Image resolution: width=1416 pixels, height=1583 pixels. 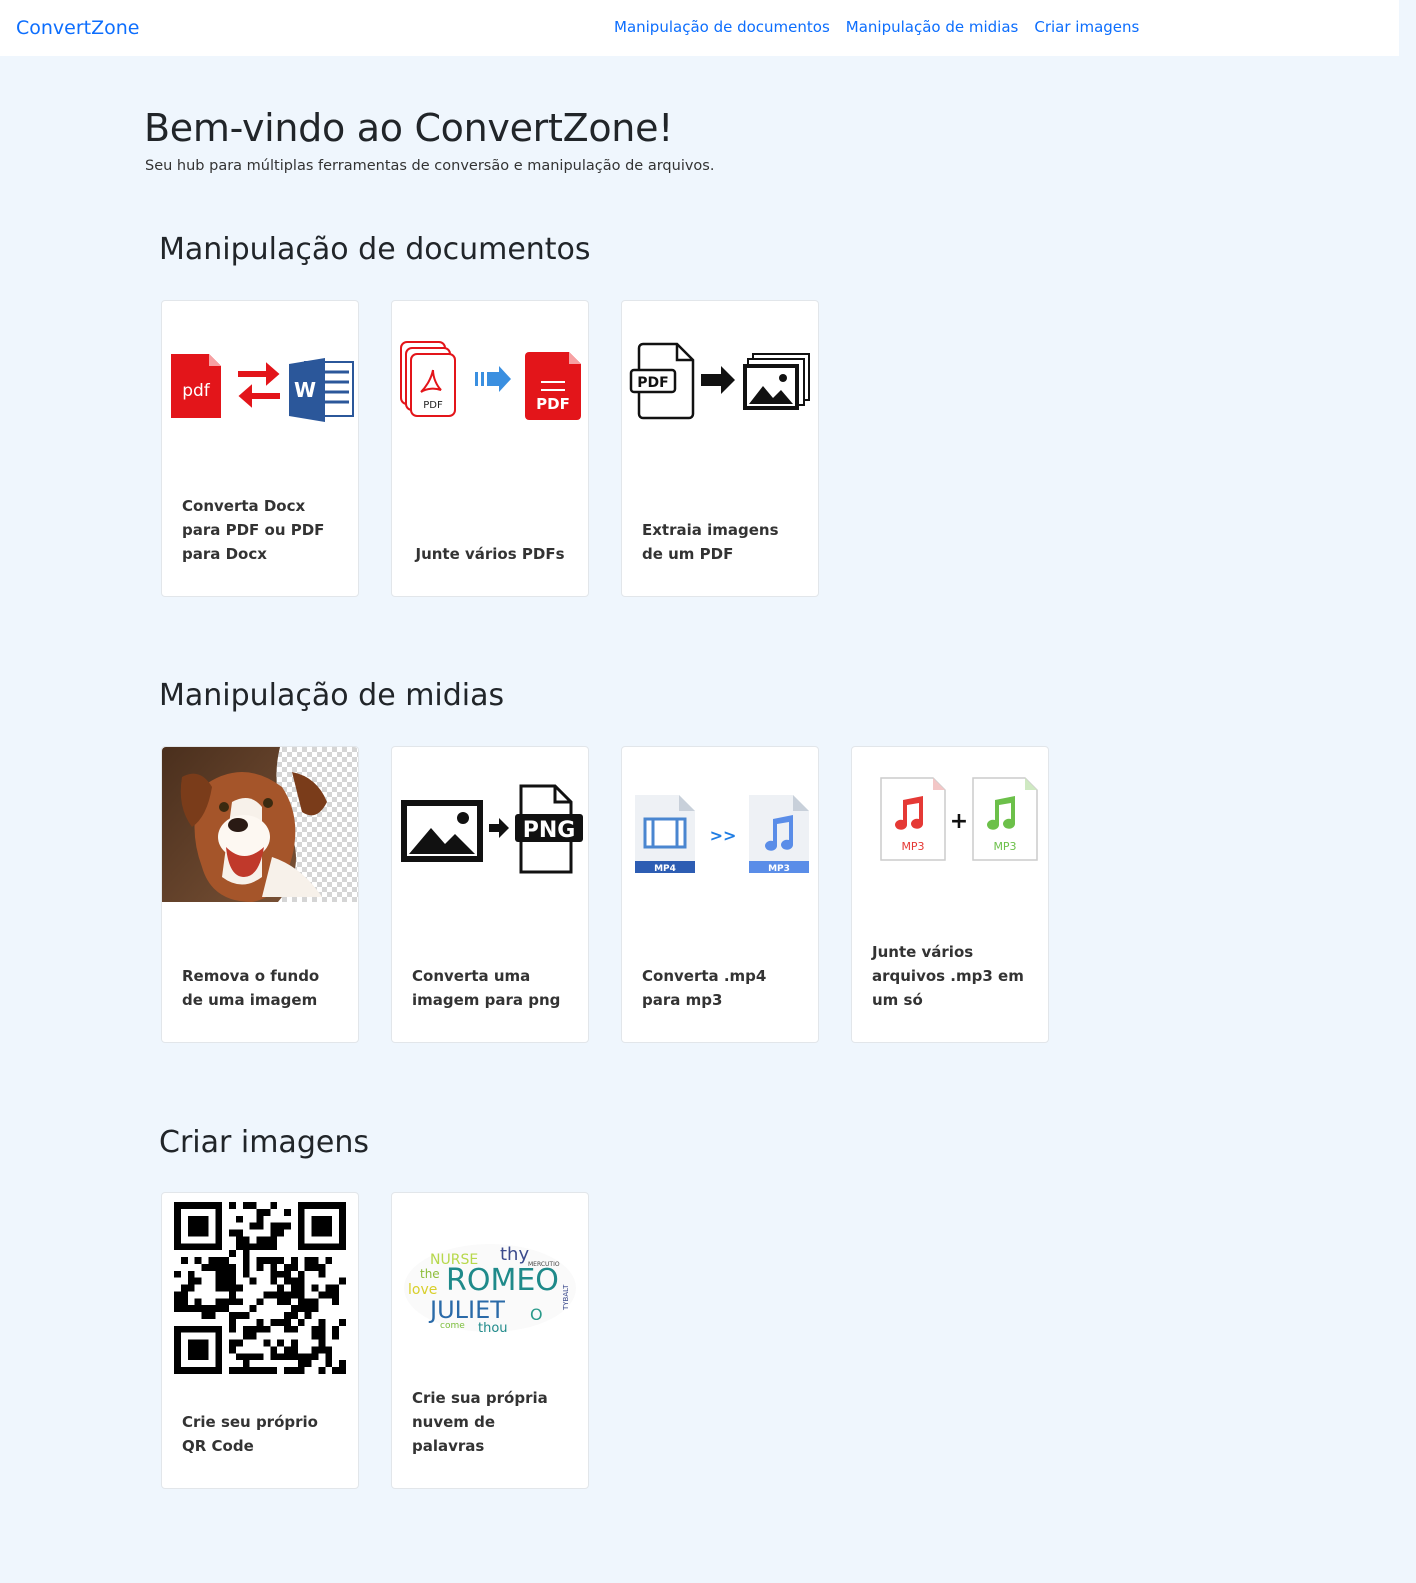 What do you see at coordinates (260, 383) in the screenshot?
I see `pdf-word-convert-icon: pdf W` at bounding box center [260, 383].